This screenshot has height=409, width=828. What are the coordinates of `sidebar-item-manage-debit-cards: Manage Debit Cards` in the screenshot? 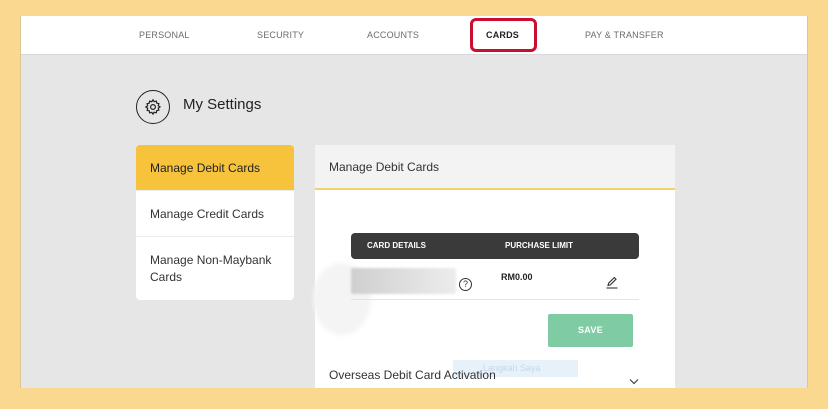 It's located at (215, 168).